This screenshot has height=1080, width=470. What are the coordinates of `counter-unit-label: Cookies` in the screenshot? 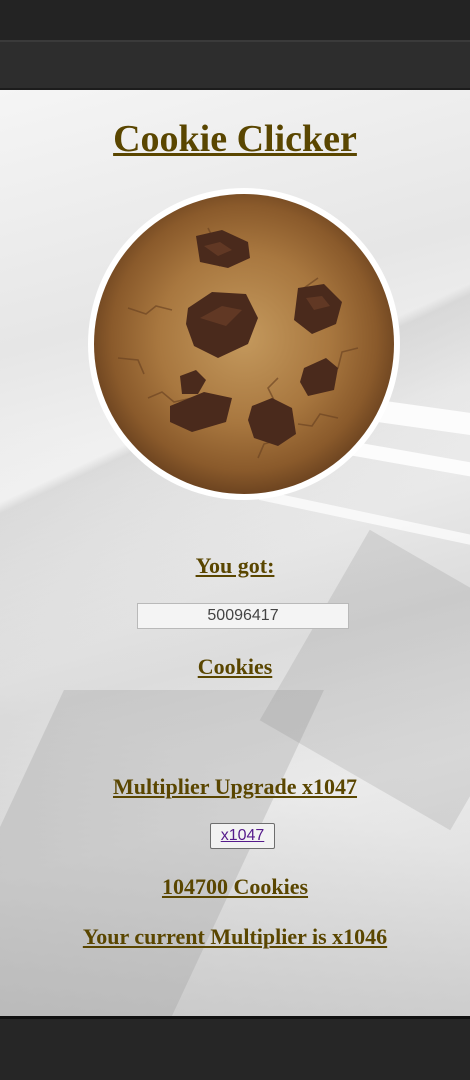 It's located at (235, 666).